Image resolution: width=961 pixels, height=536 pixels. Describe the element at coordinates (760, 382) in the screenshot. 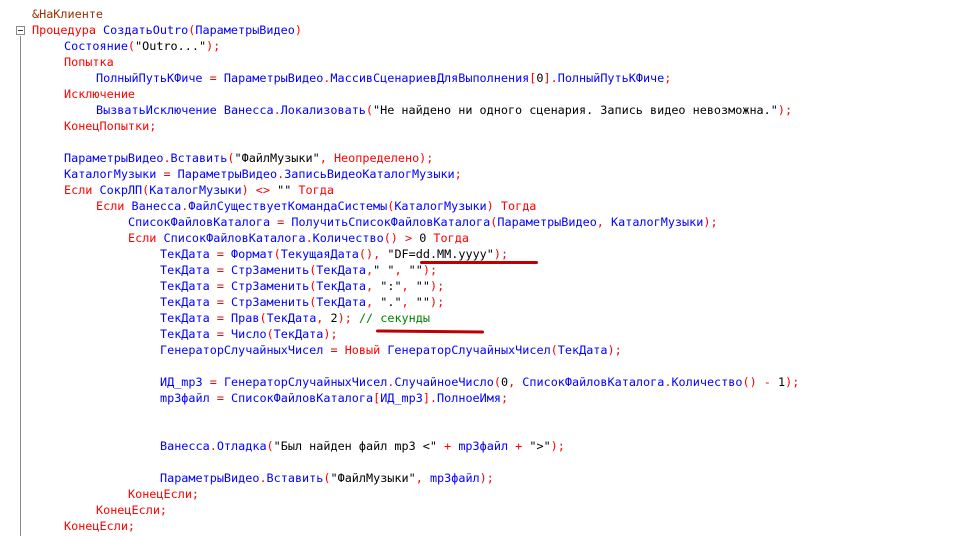

I see `code-token: () -` at that location.